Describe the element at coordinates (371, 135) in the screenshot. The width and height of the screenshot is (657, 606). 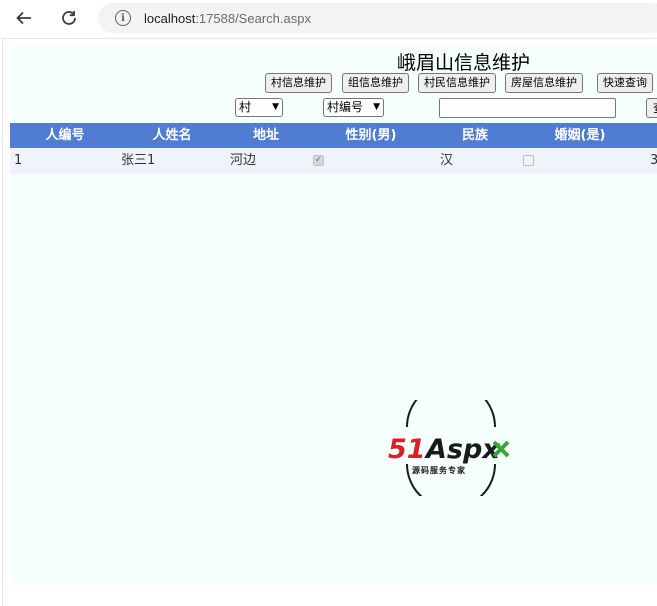
I see `column-header-gender: 性别(男)` at that location.